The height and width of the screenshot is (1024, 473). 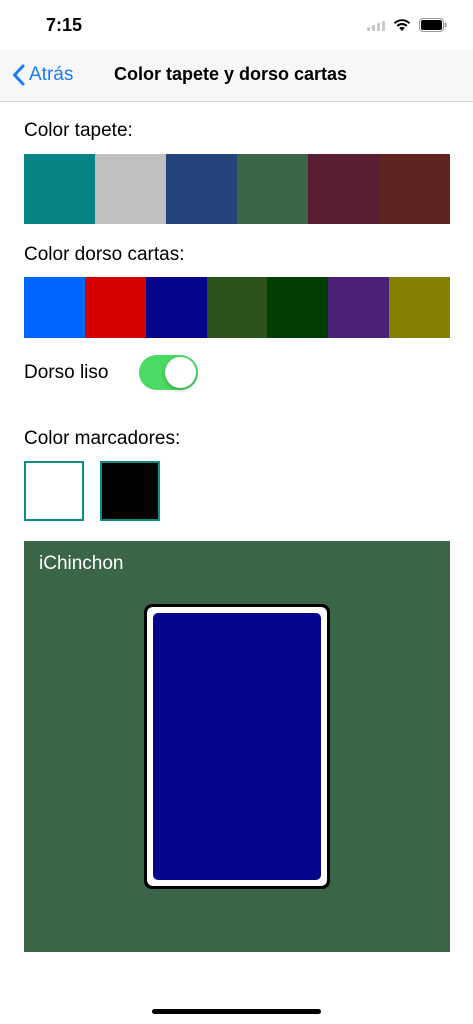 What do you see at coordinates (402, 25) in the screenshot?
I see `wifi-icon` at bounding box center [402, 25].